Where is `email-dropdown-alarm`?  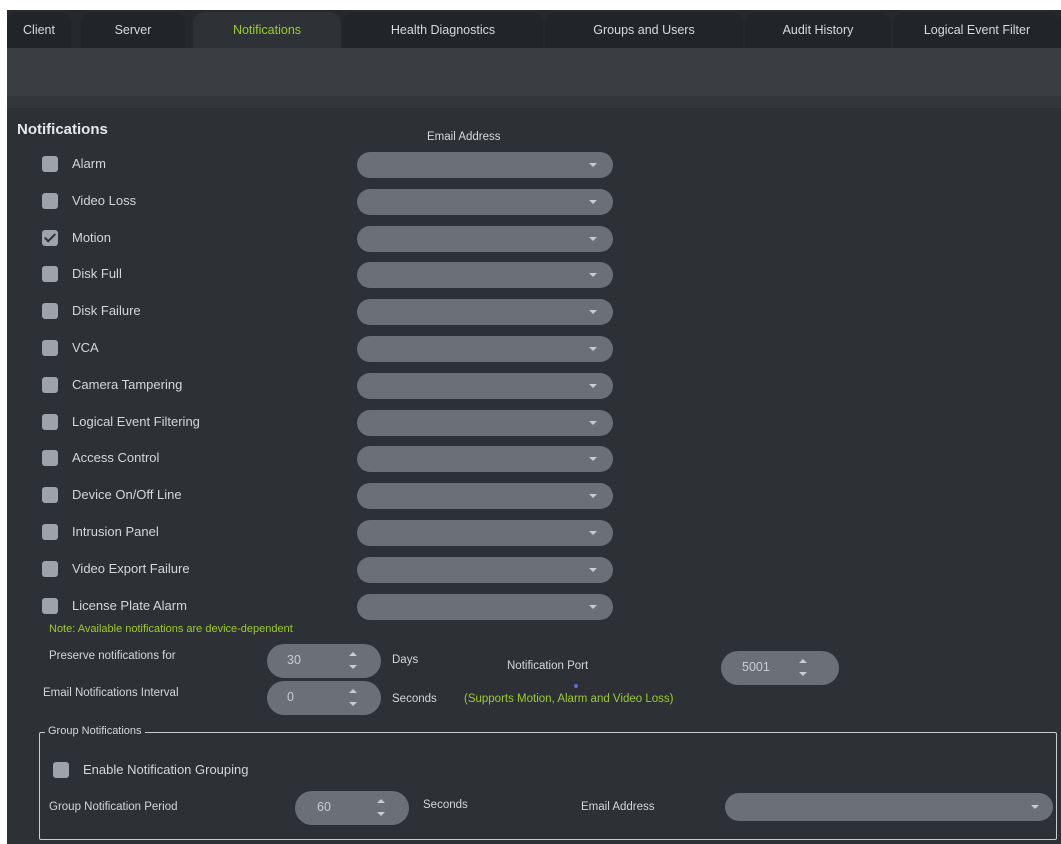
email-dropdown-alarm is located at coordinates (485, 165).